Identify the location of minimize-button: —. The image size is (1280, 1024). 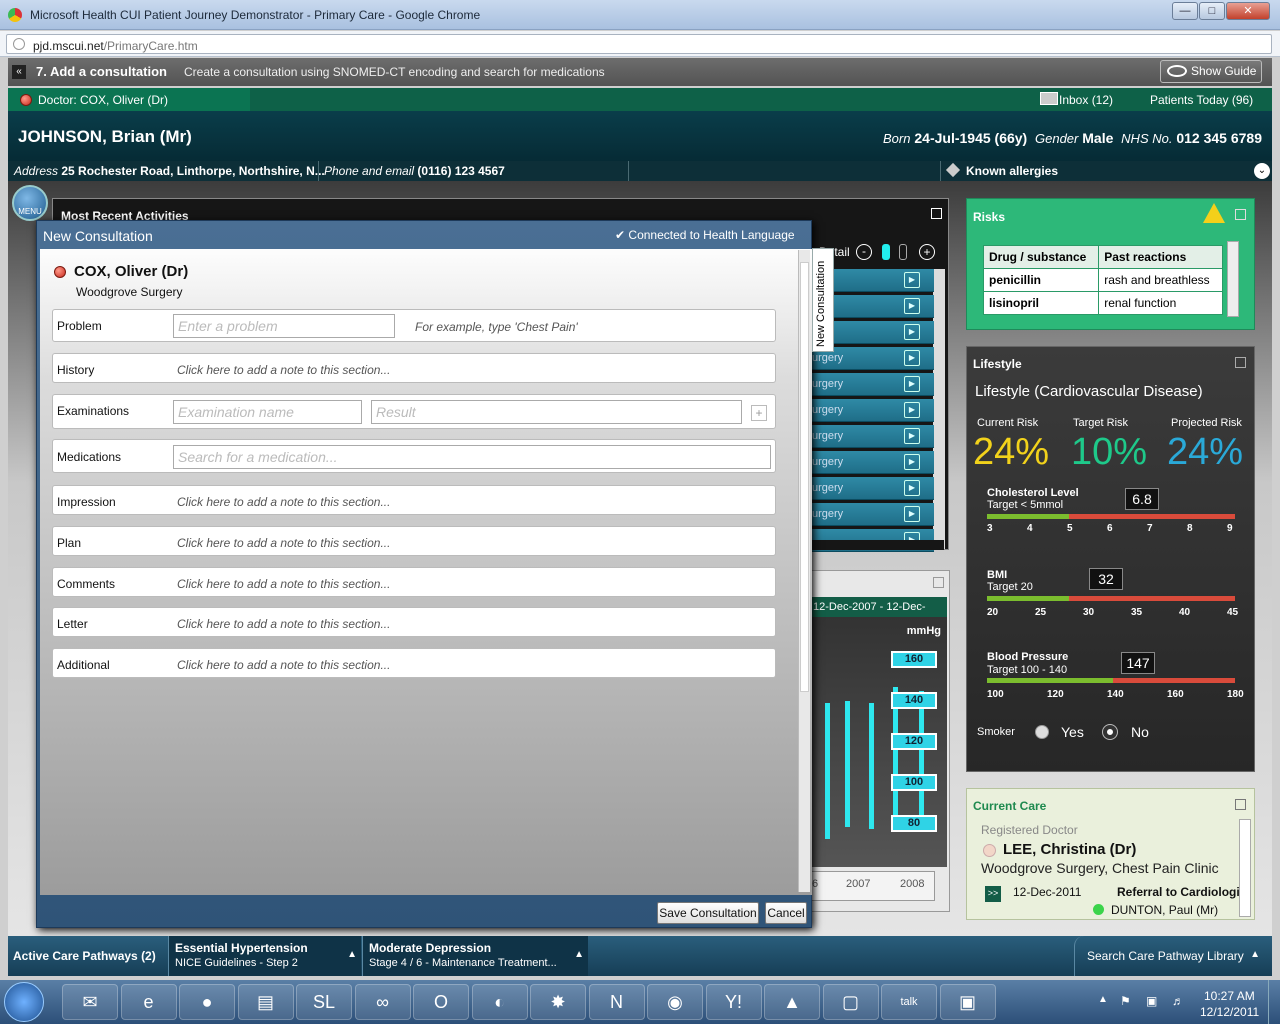
(1185, 11).